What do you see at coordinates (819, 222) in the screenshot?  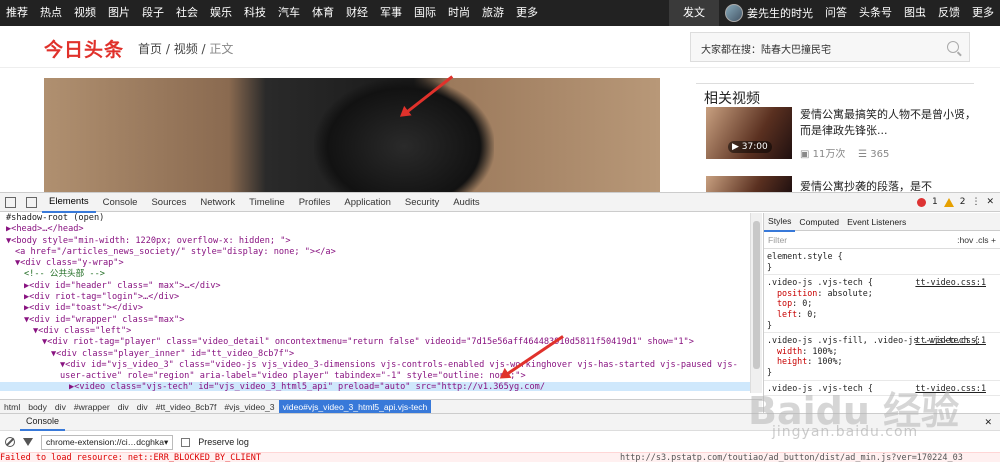 I see `styles-tab: Computed` at bounding box center [819, 222].